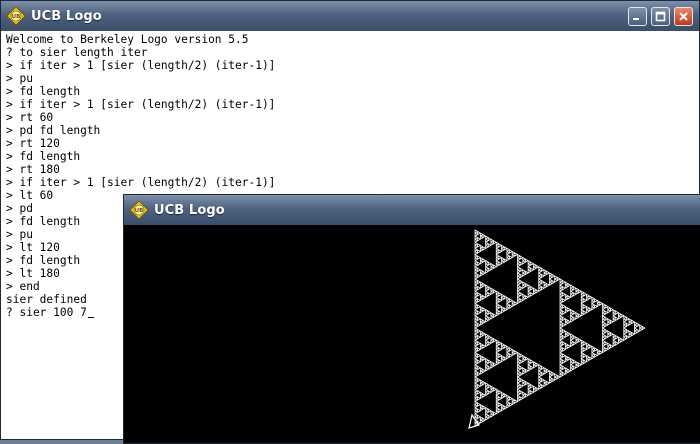 The height and width of the screenshot is (444, 700). I want to click on graphics-titlebar: UB UCB Logo, so click(412, 210).